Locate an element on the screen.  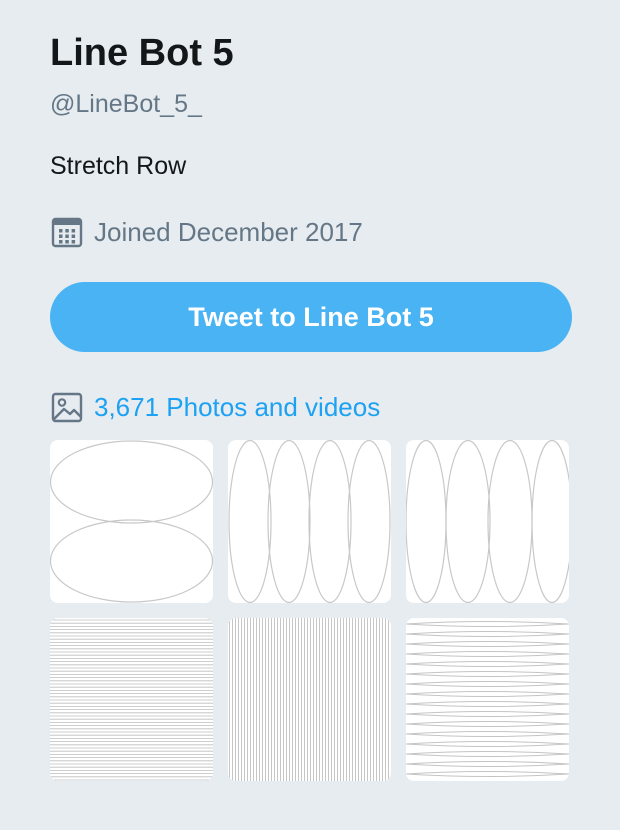
lens-drawing is located at coordinates (487, 699).